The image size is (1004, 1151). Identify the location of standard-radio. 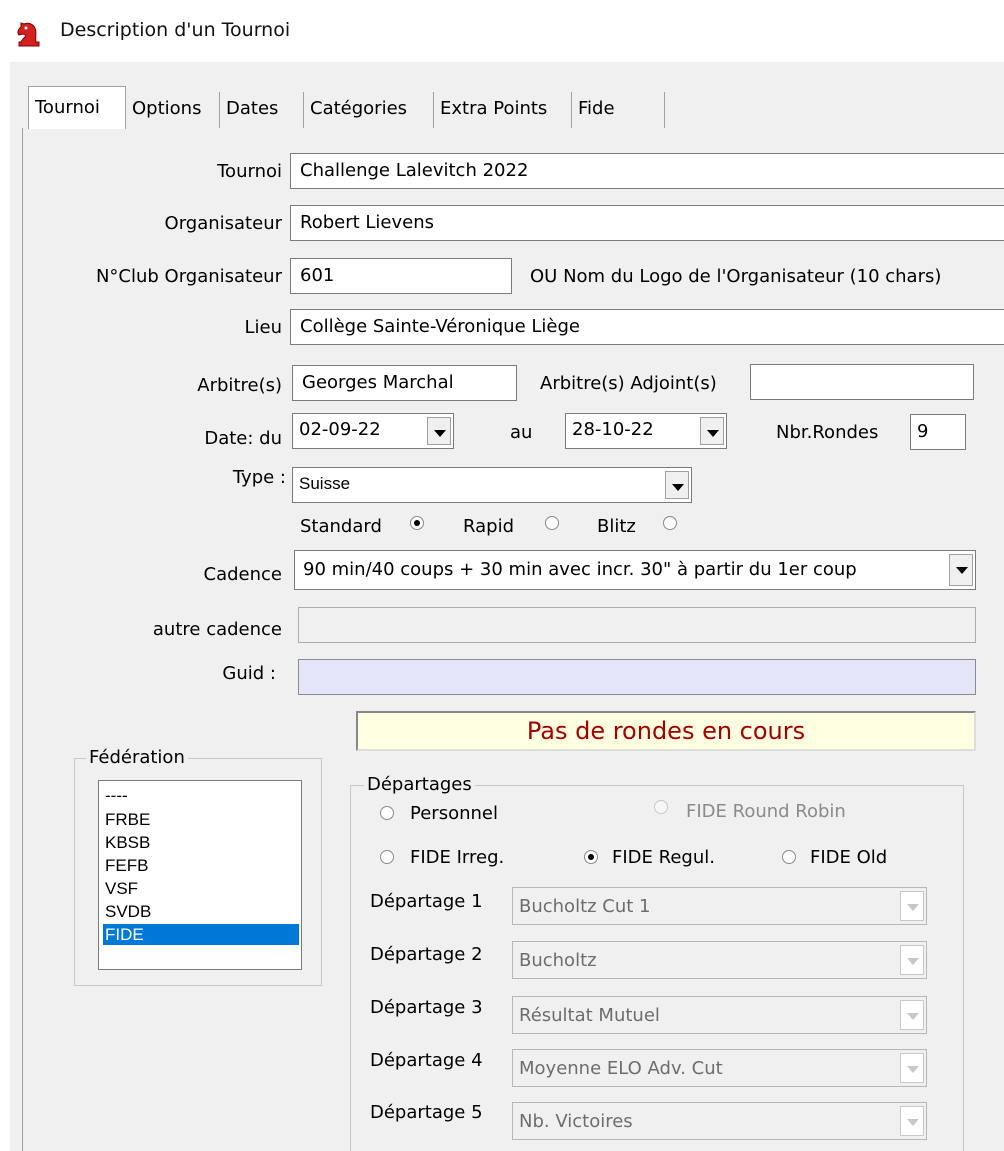
(417, 523).